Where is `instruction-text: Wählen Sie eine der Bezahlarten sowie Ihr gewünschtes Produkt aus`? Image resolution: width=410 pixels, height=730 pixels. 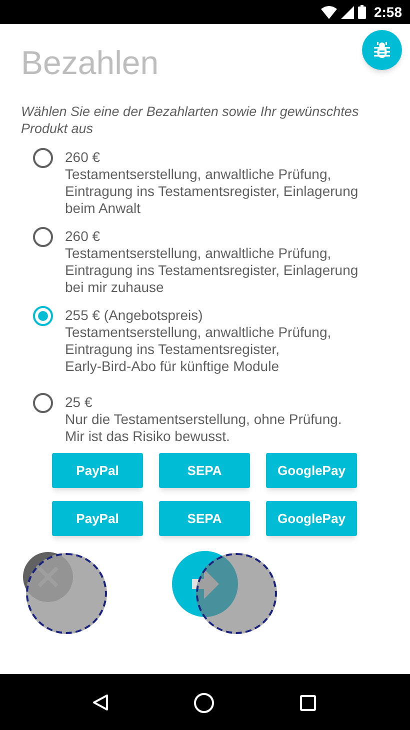 instruction-text: Wählen Sie eine der Bezahlarten sowie Ihr gewünschtes Produkt aus is located at coordinates (190, 120).